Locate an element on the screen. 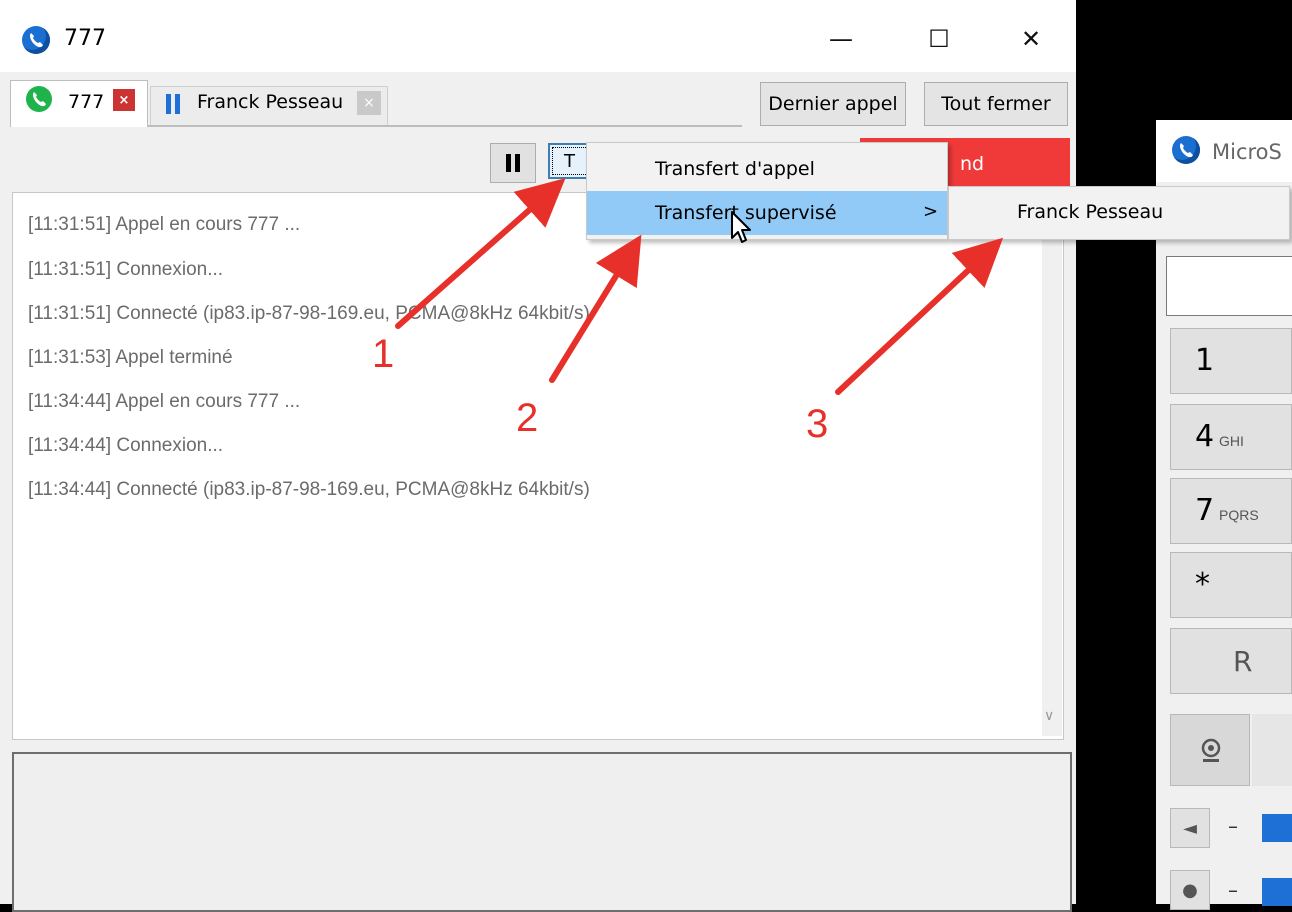 This screenshot has width=1292, height=912. annotation-number-2: 2 is located at coordinates (527, 418).